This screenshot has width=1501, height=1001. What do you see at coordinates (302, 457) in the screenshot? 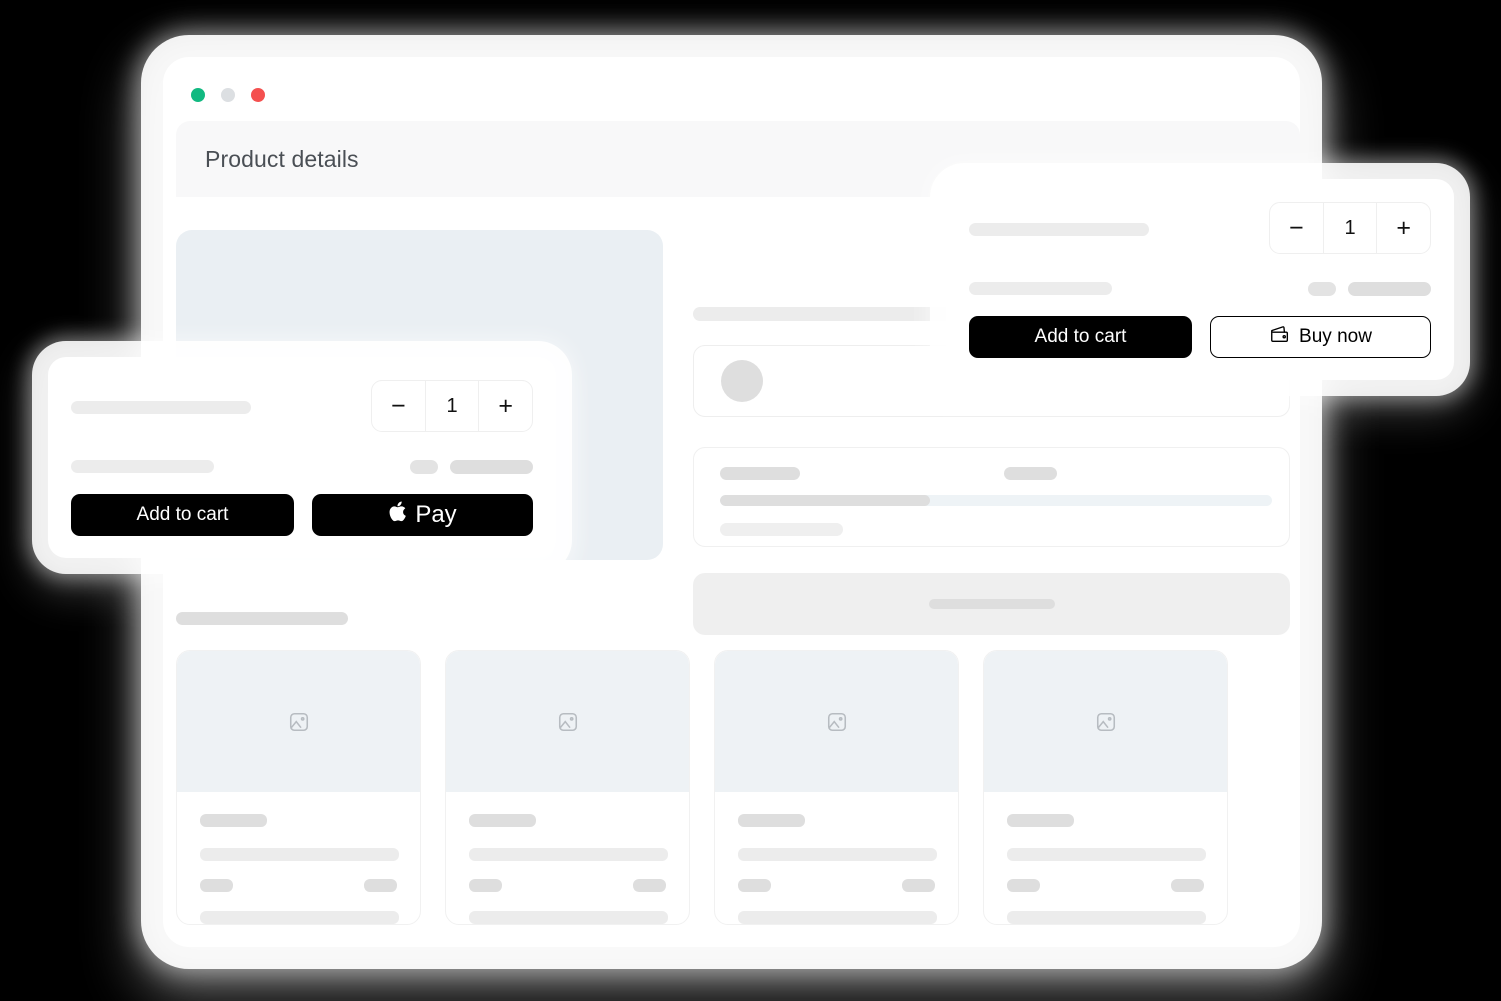
I see `buy-widget-apple-pay: − 1 + Add to cart Pay` at bounding box center [302, 457].